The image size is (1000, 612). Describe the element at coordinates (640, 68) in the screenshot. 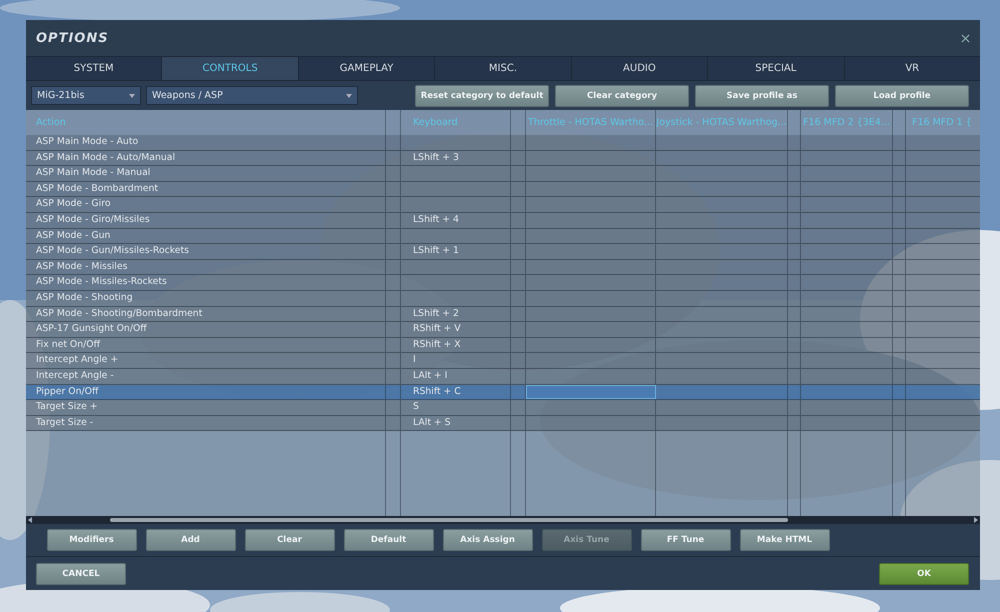

I see `tab: AUDIO` at that location.